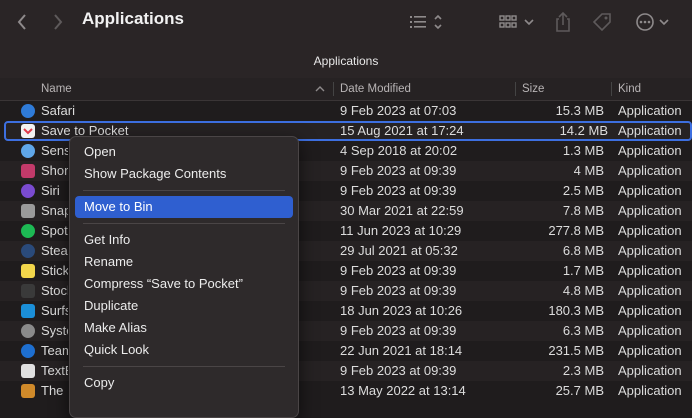  I want to click on file-name: TeamViewer, so click(54, 350).